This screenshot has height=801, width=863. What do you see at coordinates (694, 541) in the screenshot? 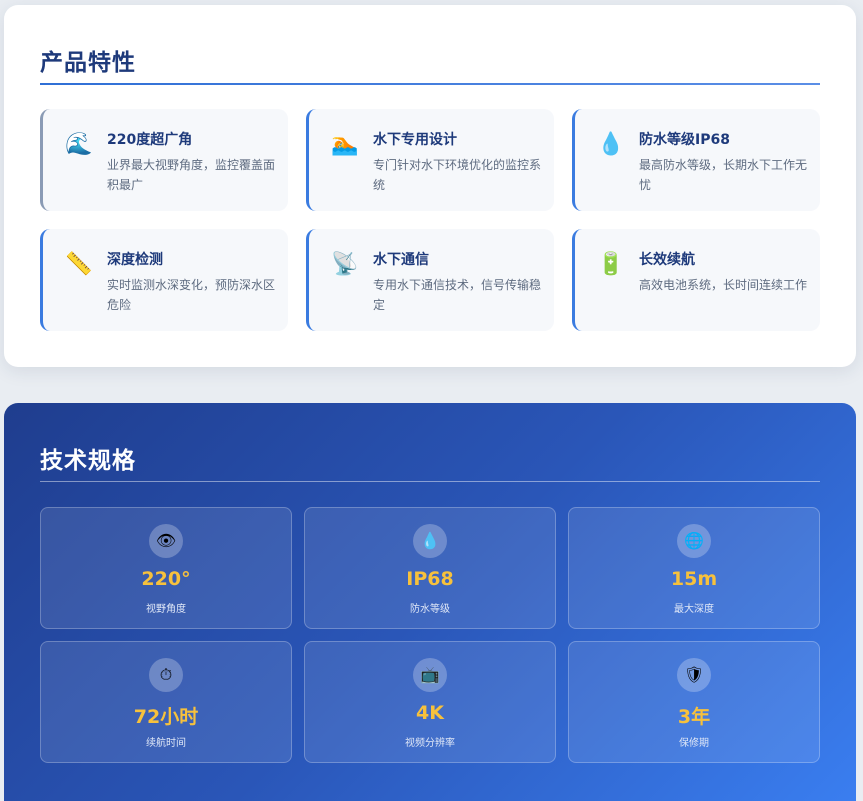
I see `globe-icon: 🌐` at bounding box center [694, 541].